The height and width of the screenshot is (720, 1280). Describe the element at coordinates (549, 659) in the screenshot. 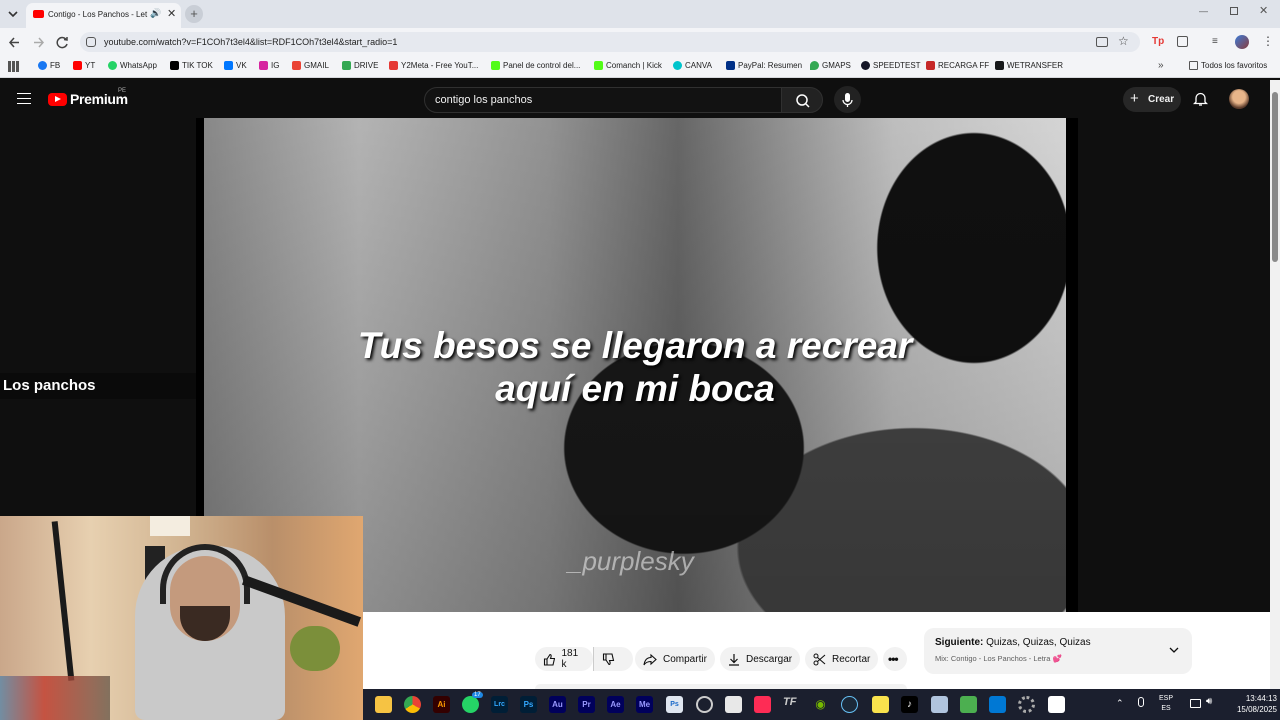

I see `thumbs-up-icon` at that location.